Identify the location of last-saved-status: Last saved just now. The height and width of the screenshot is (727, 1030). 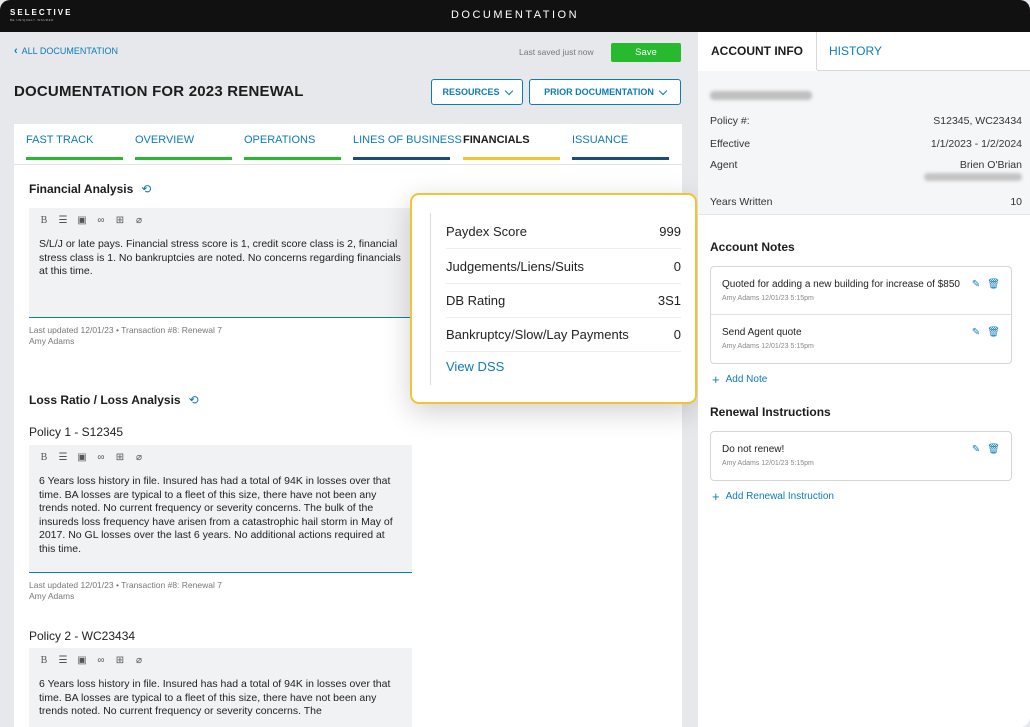
(556, 52).